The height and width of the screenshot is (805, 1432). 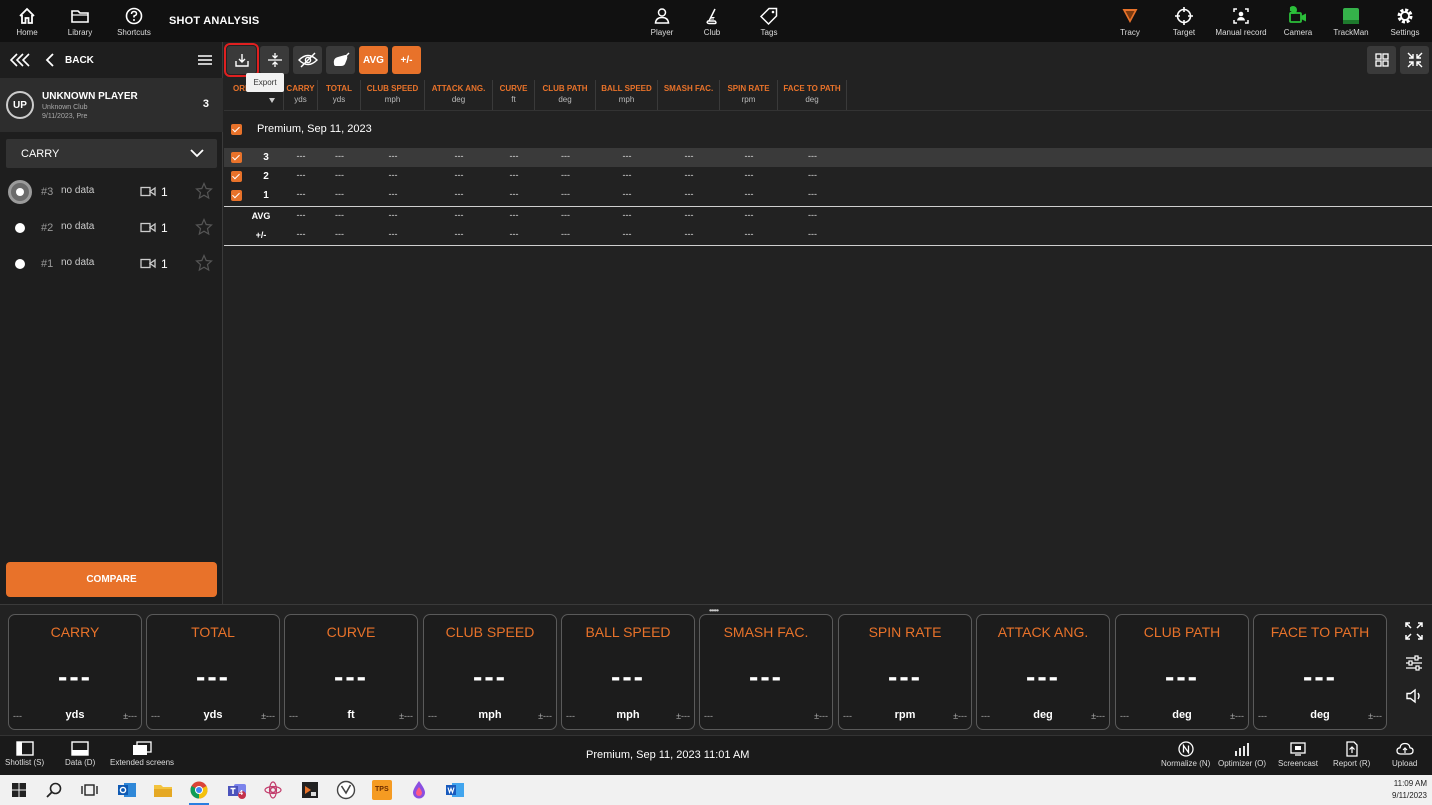 What do you see at coordinates (1414, 60) in the screenshot?
I see `minimize-button` at bounding box center [1414, 60].